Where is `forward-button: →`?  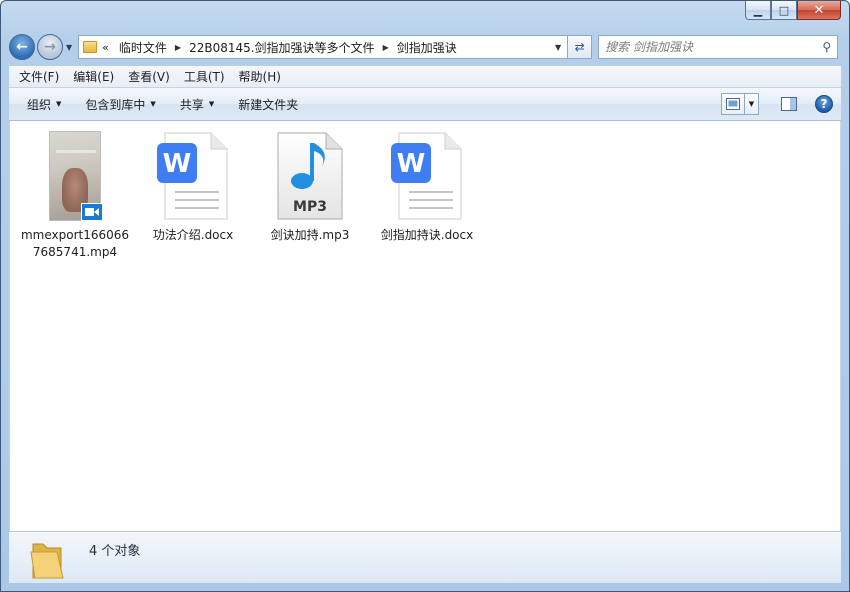
forward-button: → is located at coordinates (50, 47).